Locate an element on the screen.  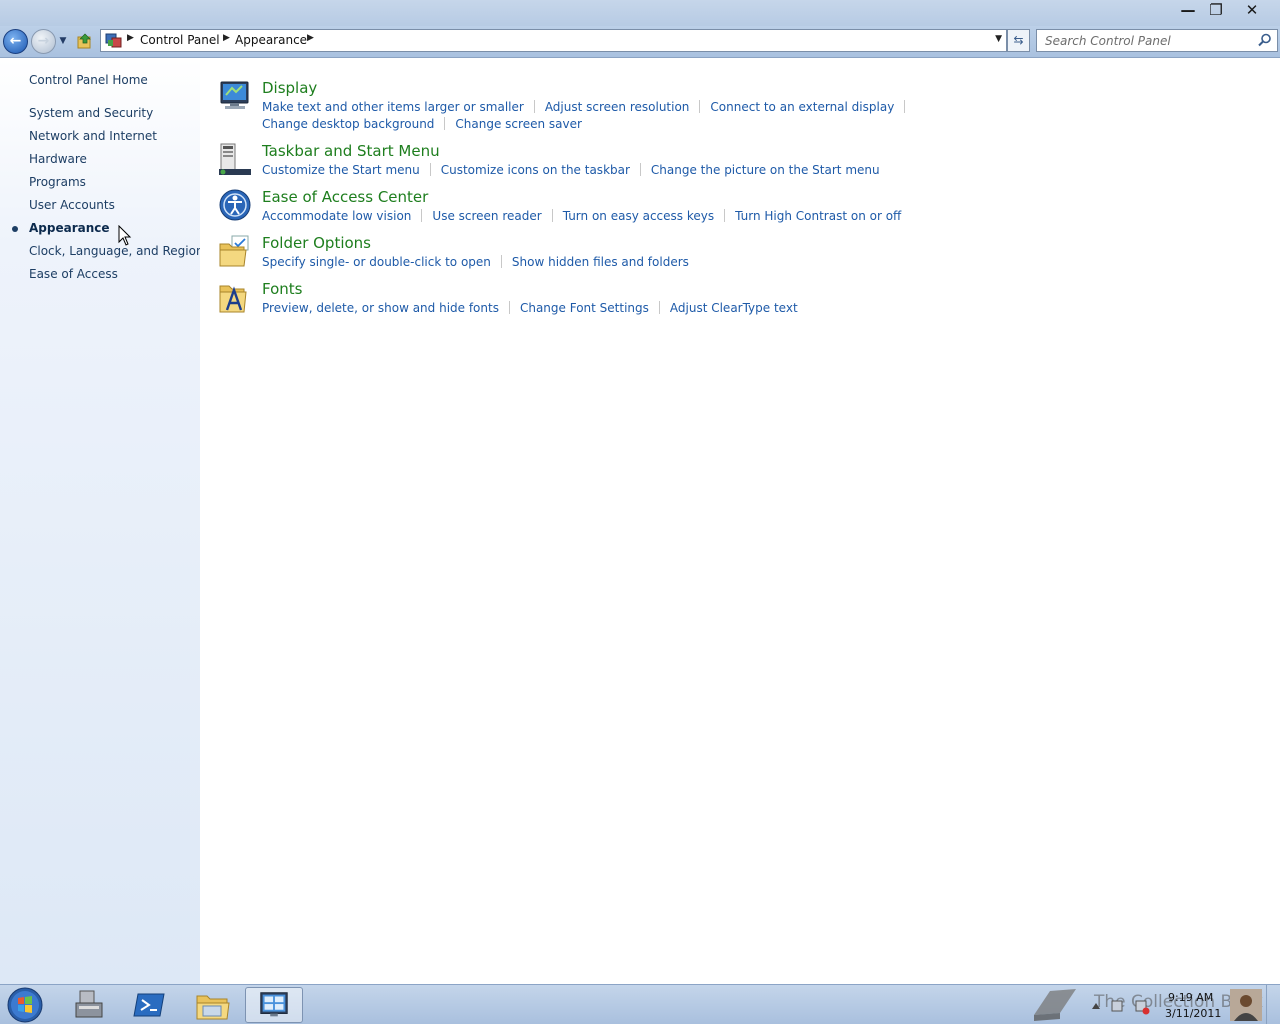
title-bar: — ❐ ✕ is located at coordinates (640, 13).